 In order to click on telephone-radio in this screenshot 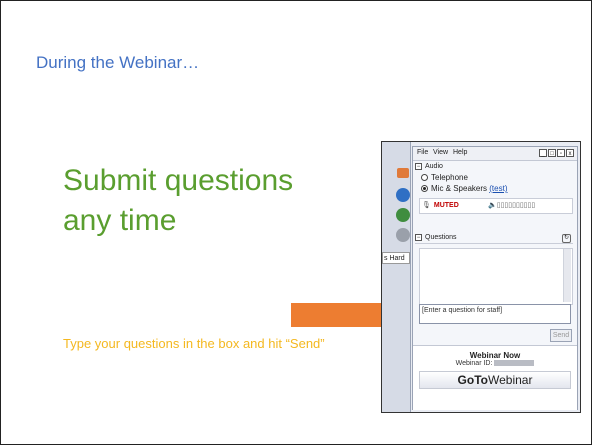, I will do `click(424, 177)`.